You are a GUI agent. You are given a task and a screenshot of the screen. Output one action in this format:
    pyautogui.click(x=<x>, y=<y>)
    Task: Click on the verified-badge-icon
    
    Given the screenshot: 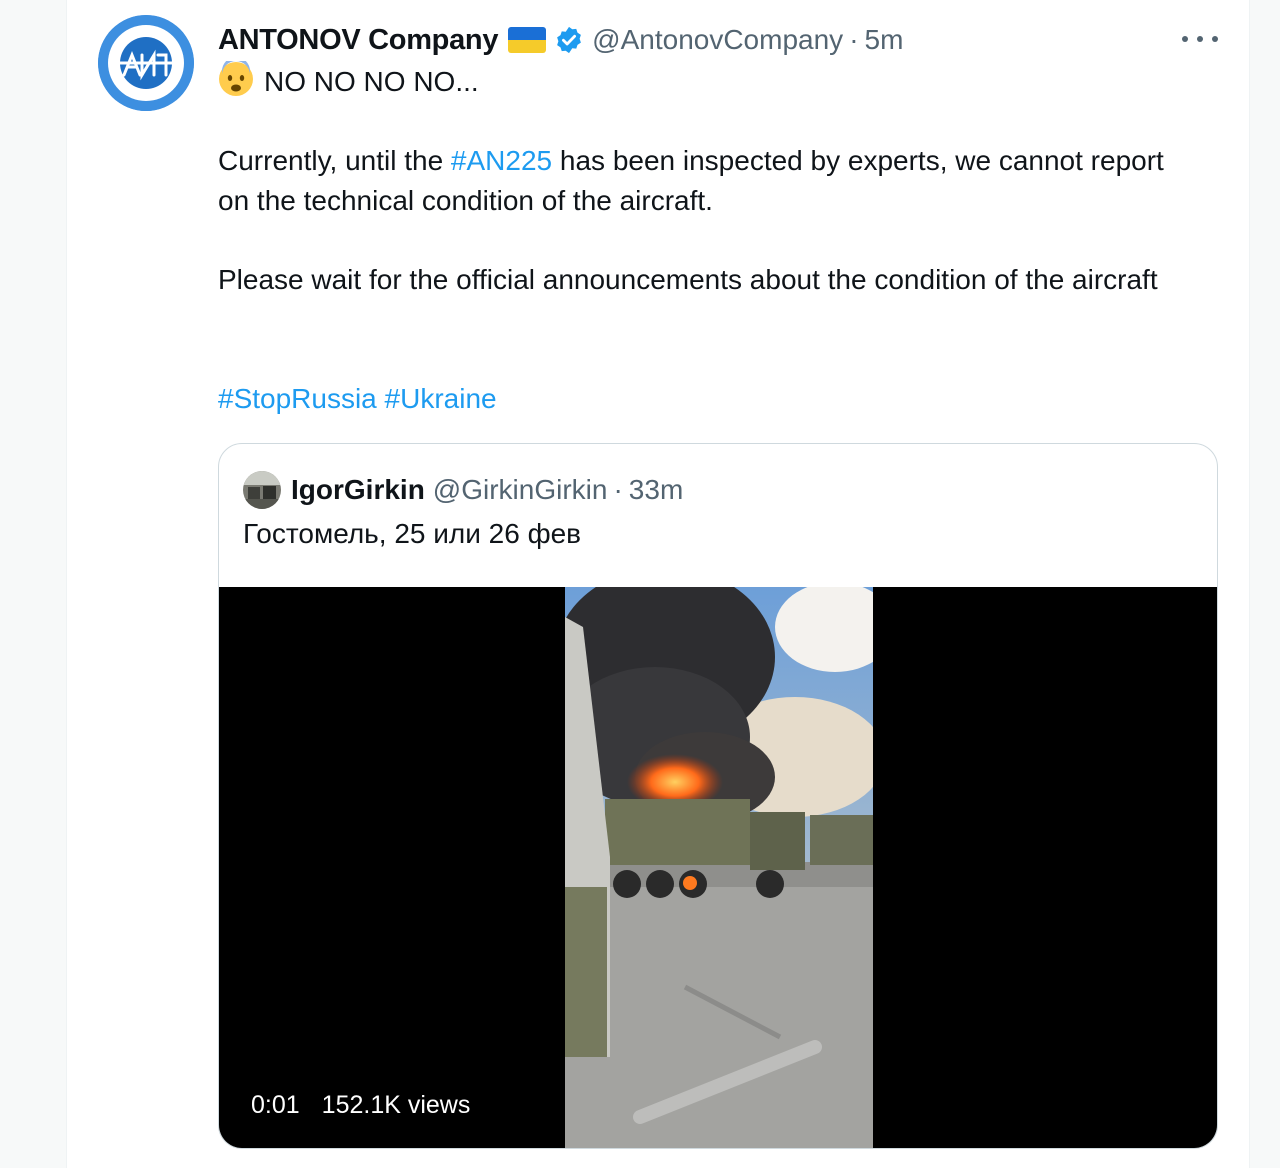 What is the action you would take?
    pyautogui.click(x=569, y=40)
    